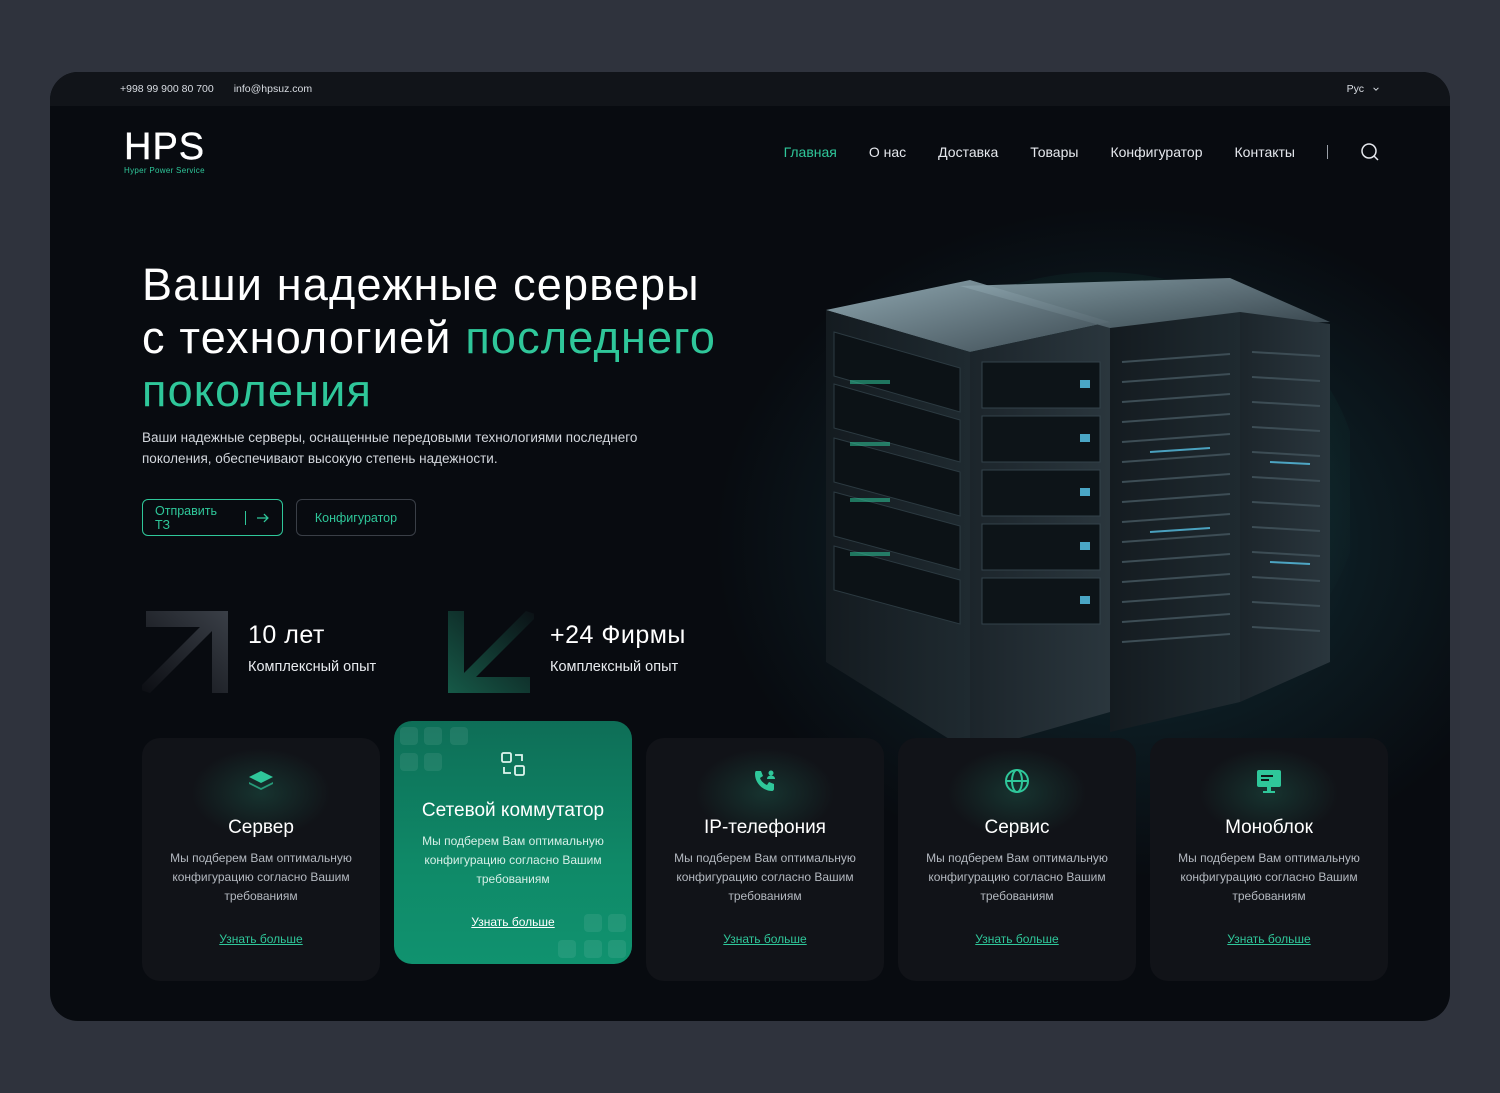 The height and width of the screenshot is (1093, 1500). I want to click on nav-item-about: О нас, so click(887, 152).